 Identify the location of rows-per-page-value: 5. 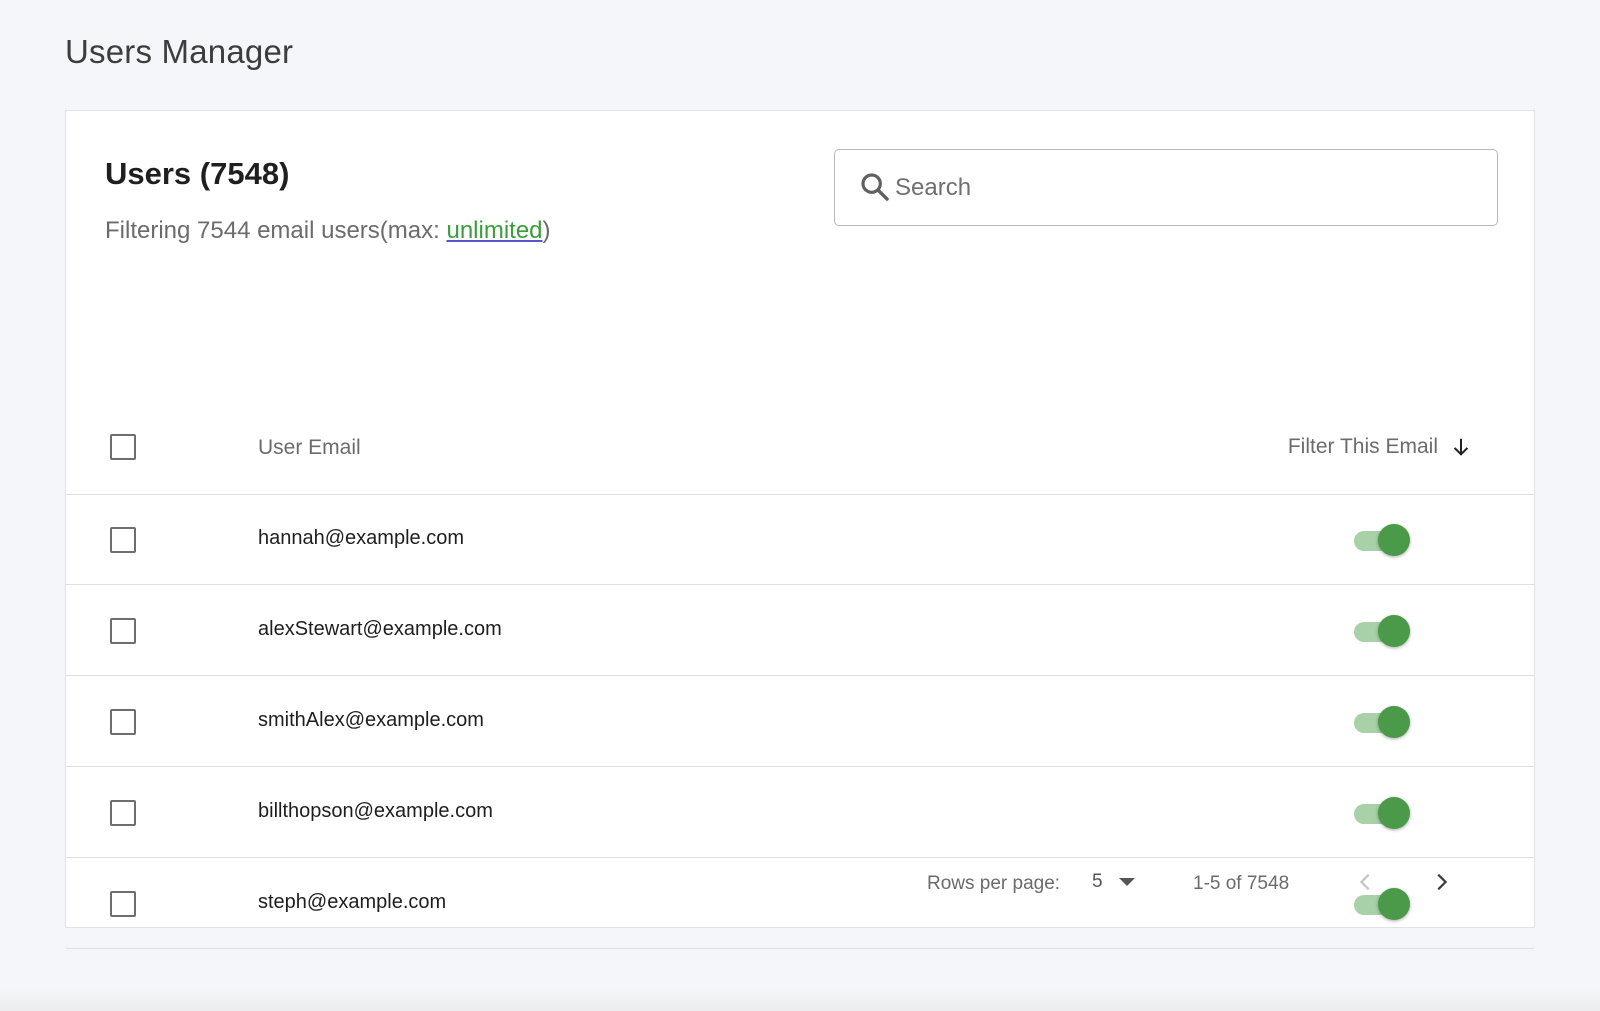
(1097, 881).